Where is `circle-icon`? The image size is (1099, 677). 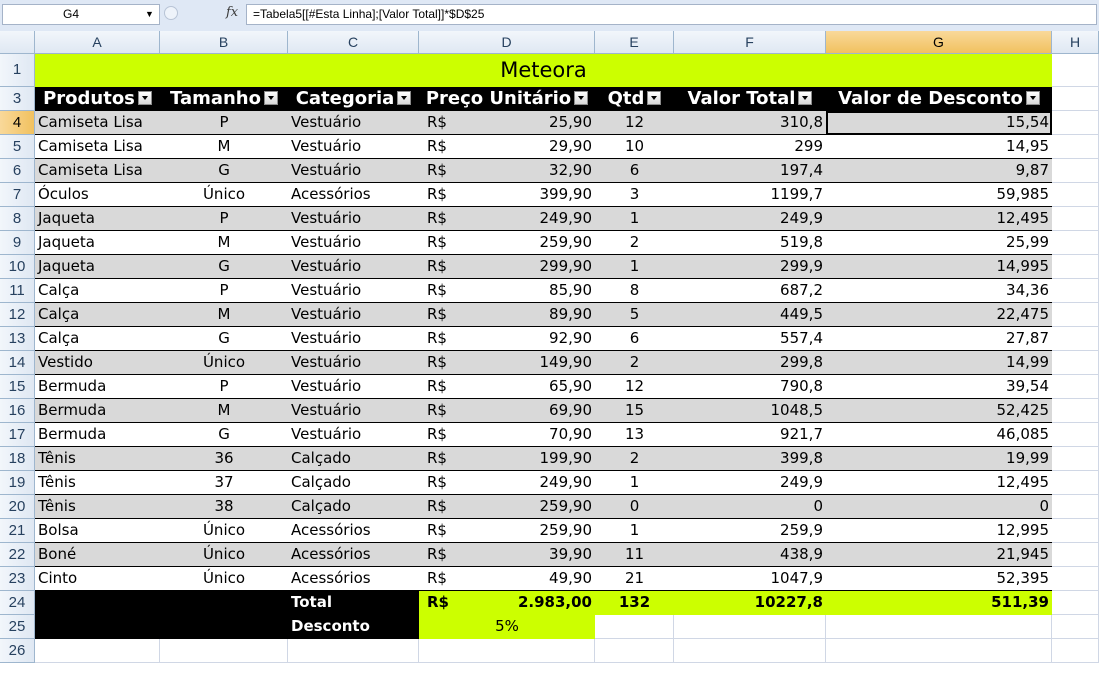 circle-icon is located at coordinates (171, 13).